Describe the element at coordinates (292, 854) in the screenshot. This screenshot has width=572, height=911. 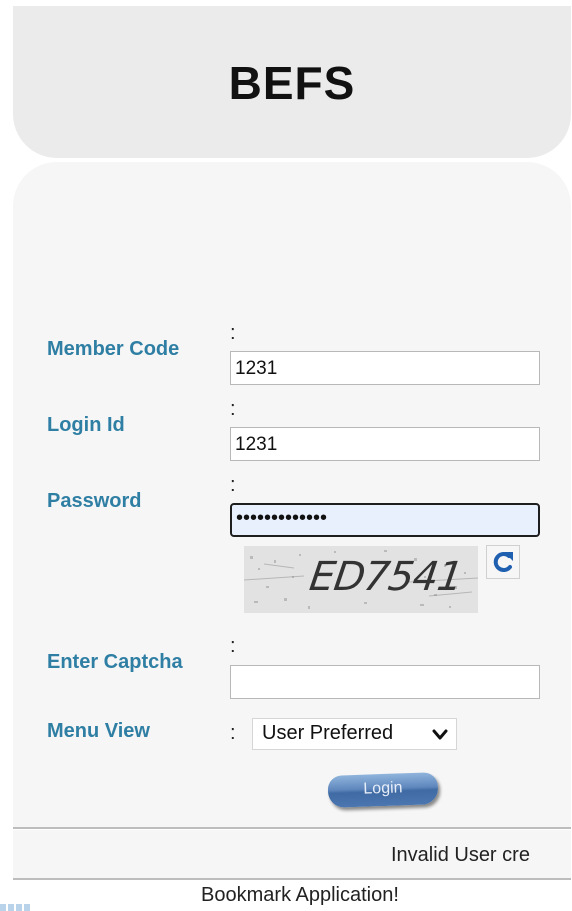
I see `status-message-bar: Invalid User cre` at that location.